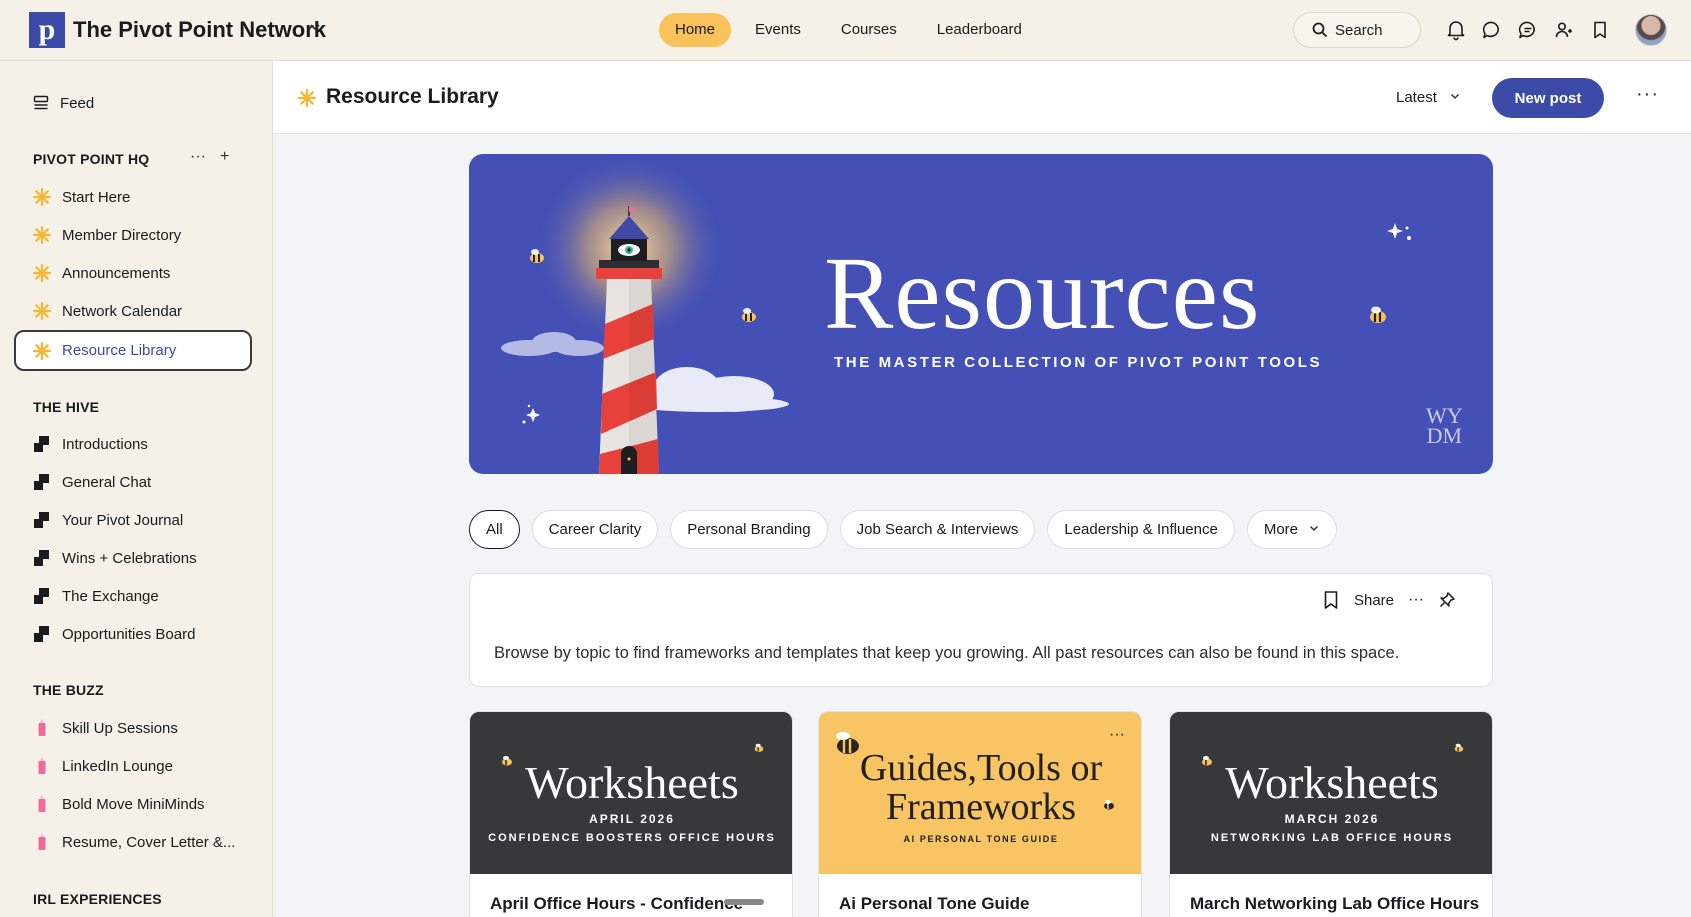  What do you see at coordinates (982, 97) in the screenshot?
I see `space-header: Resource Library Latest New post ···` at bounding box center [982, 97].